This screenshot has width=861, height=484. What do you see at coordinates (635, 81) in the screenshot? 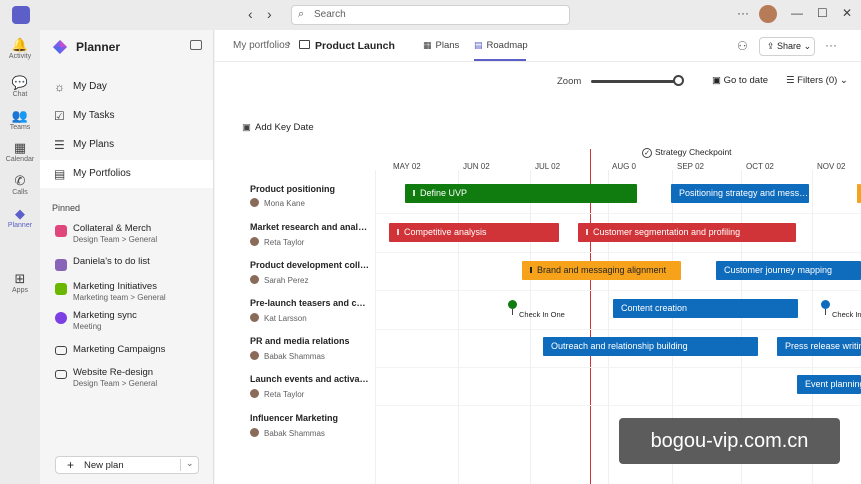
I see `zoom-slider` at bounding box center [635, 81].